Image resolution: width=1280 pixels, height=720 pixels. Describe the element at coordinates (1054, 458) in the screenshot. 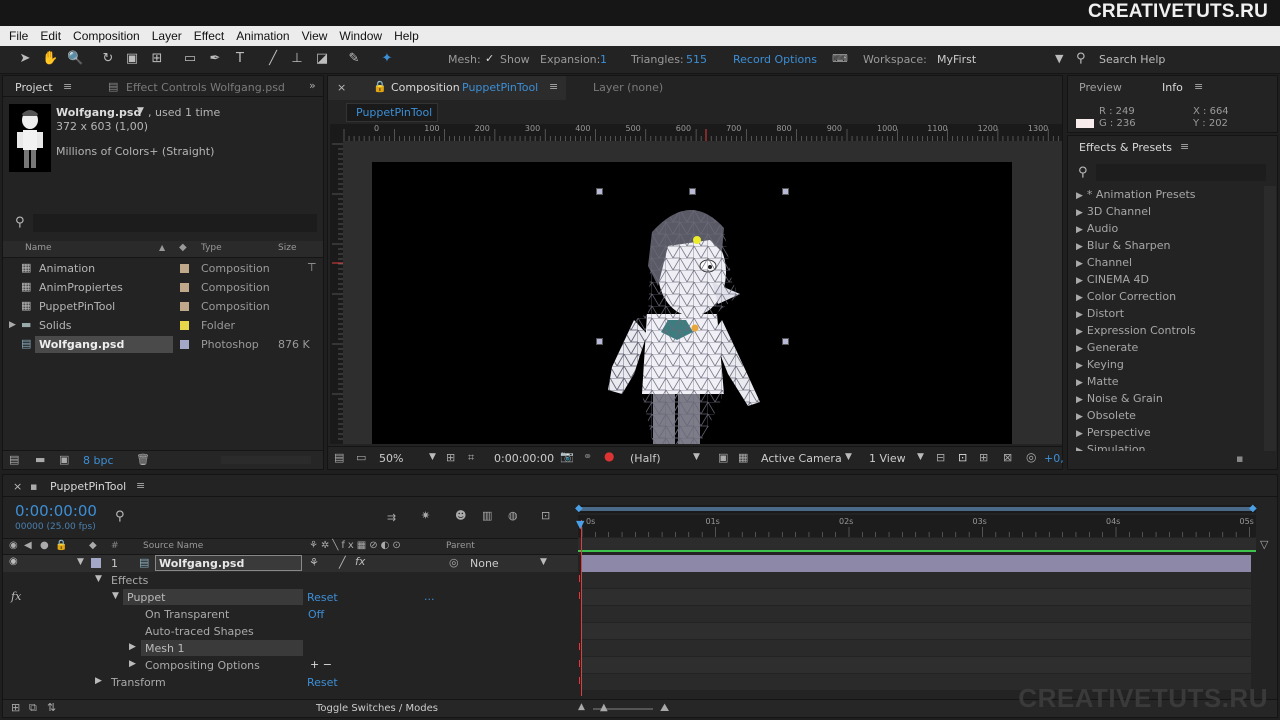

I see `exposure-value: +0,` at that location.